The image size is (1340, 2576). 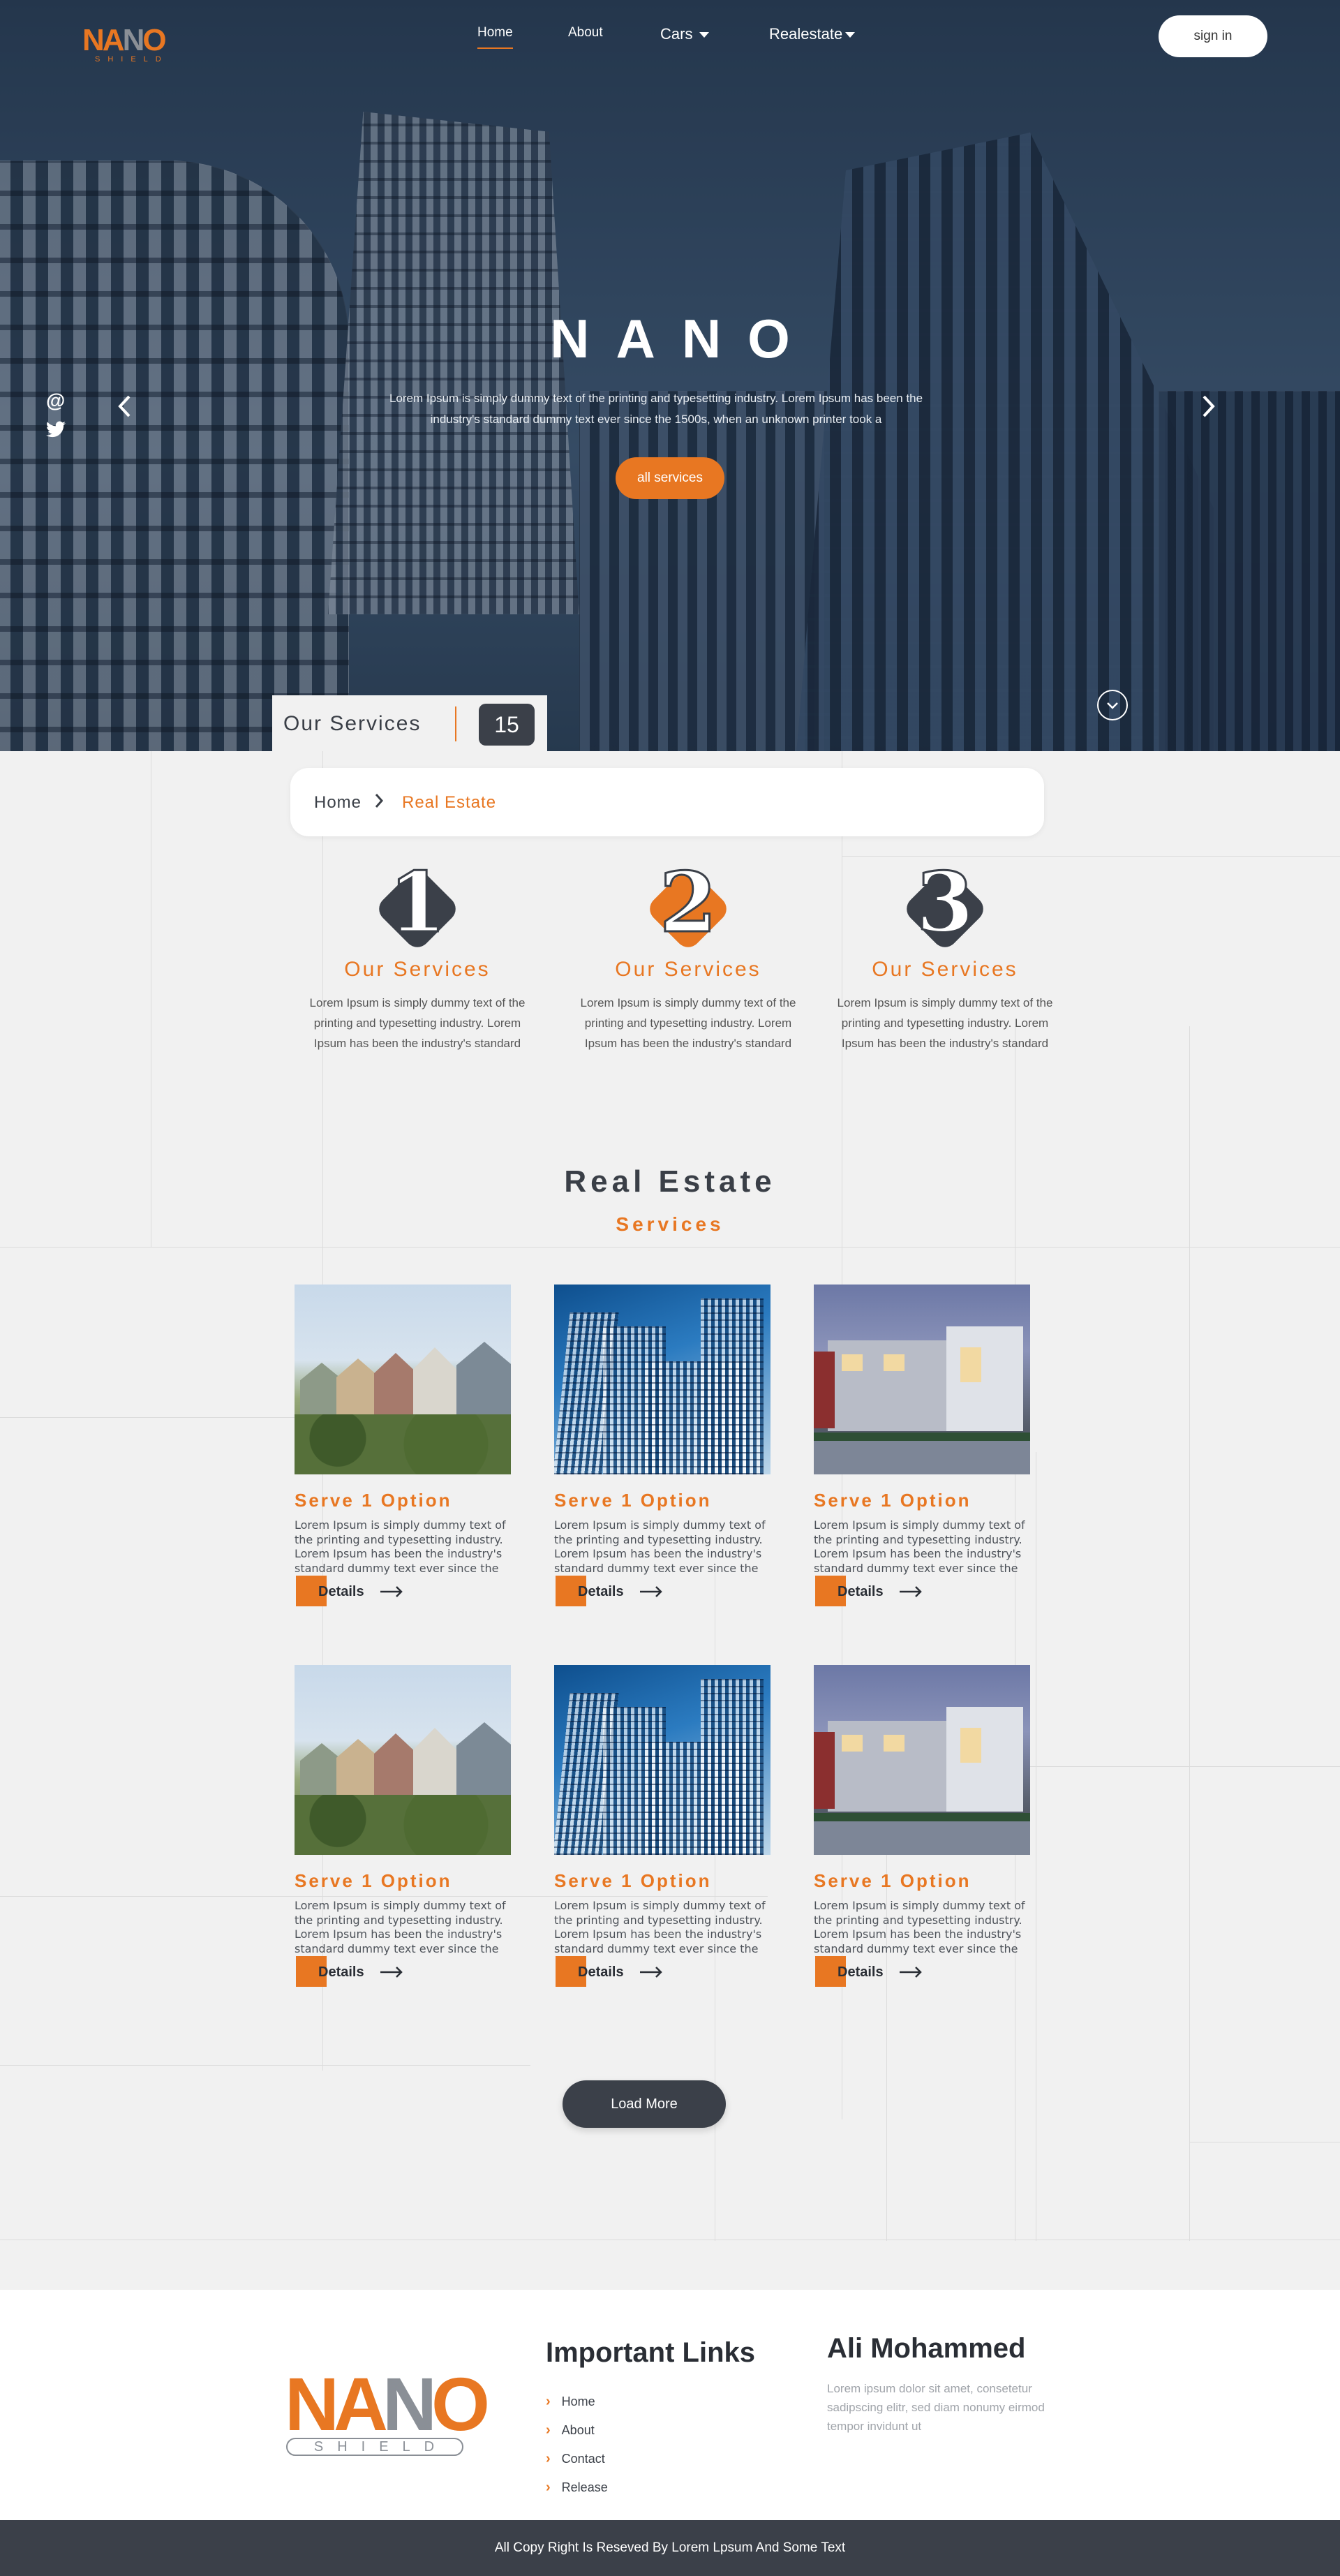 I want to click on step-number-badge: 3, so click(x=945, y=903).